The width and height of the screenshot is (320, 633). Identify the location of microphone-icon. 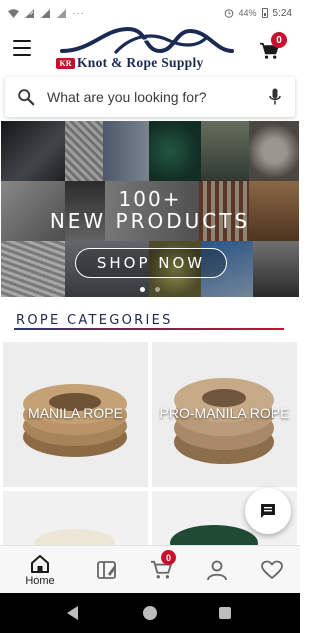
(275, 97).